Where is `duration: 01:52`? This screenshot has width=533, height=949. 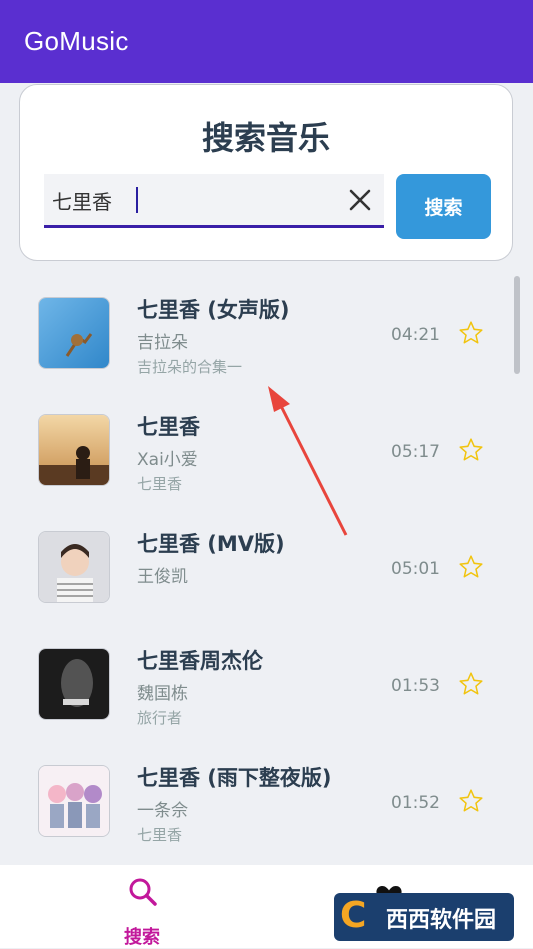
duration: 01:52 is located at coordinates (415, 803).